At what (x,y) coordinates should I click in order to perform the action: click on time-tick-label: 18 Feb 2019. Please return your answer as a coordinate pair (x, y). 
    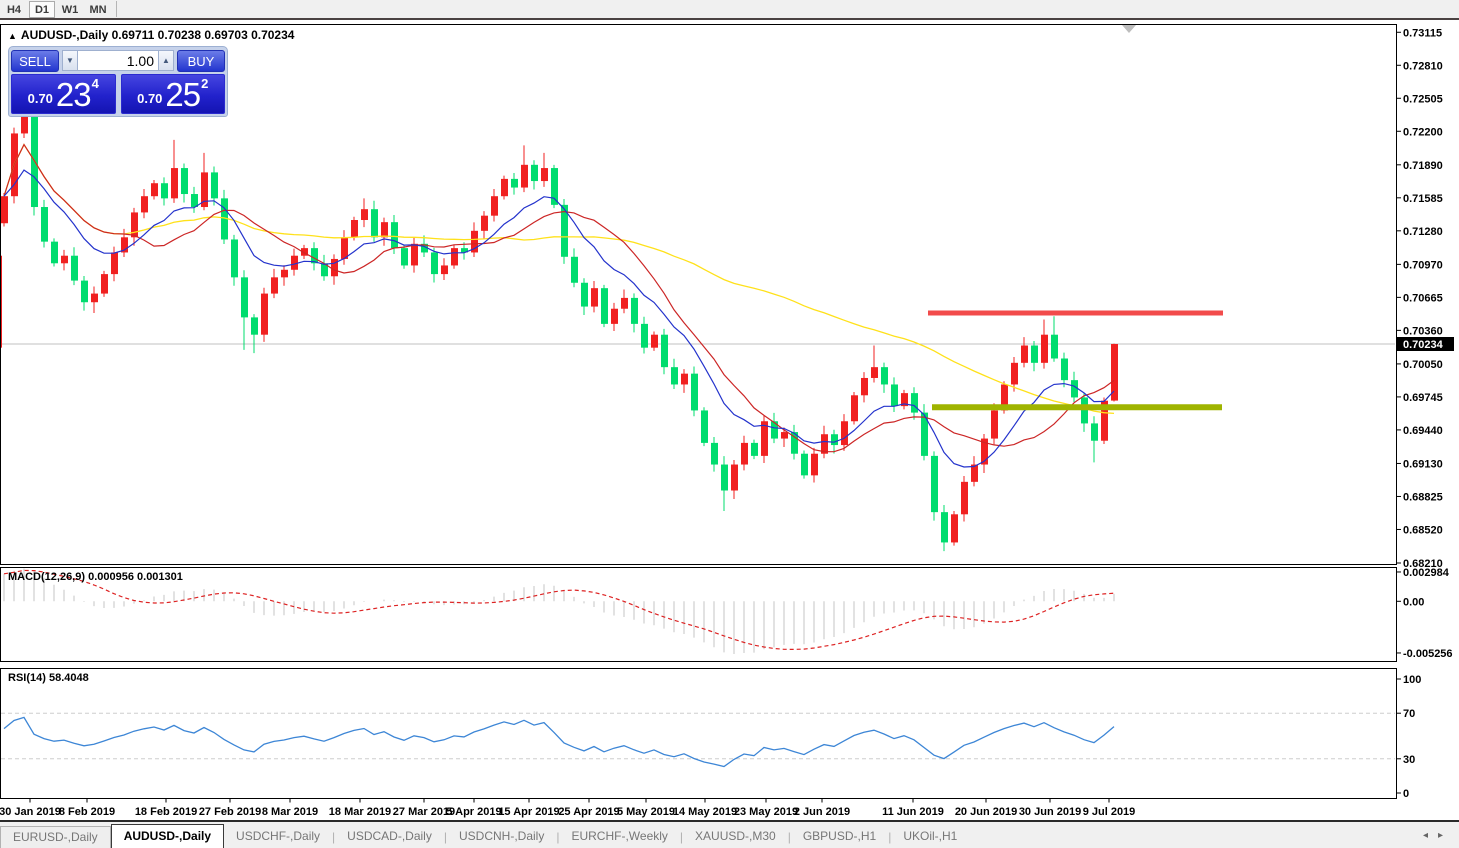
    Looking at the image, I should click on (166, 812).